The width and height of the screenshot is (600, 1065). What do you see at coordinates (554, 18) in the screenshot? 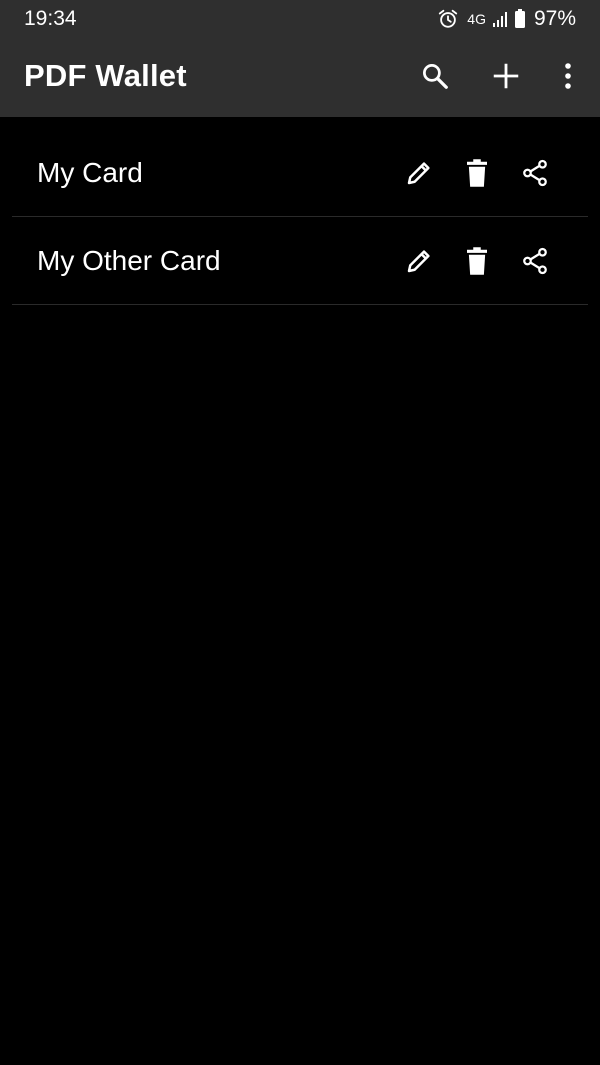
I see `battery-percent: 97%` at bounding box center [554, 18].